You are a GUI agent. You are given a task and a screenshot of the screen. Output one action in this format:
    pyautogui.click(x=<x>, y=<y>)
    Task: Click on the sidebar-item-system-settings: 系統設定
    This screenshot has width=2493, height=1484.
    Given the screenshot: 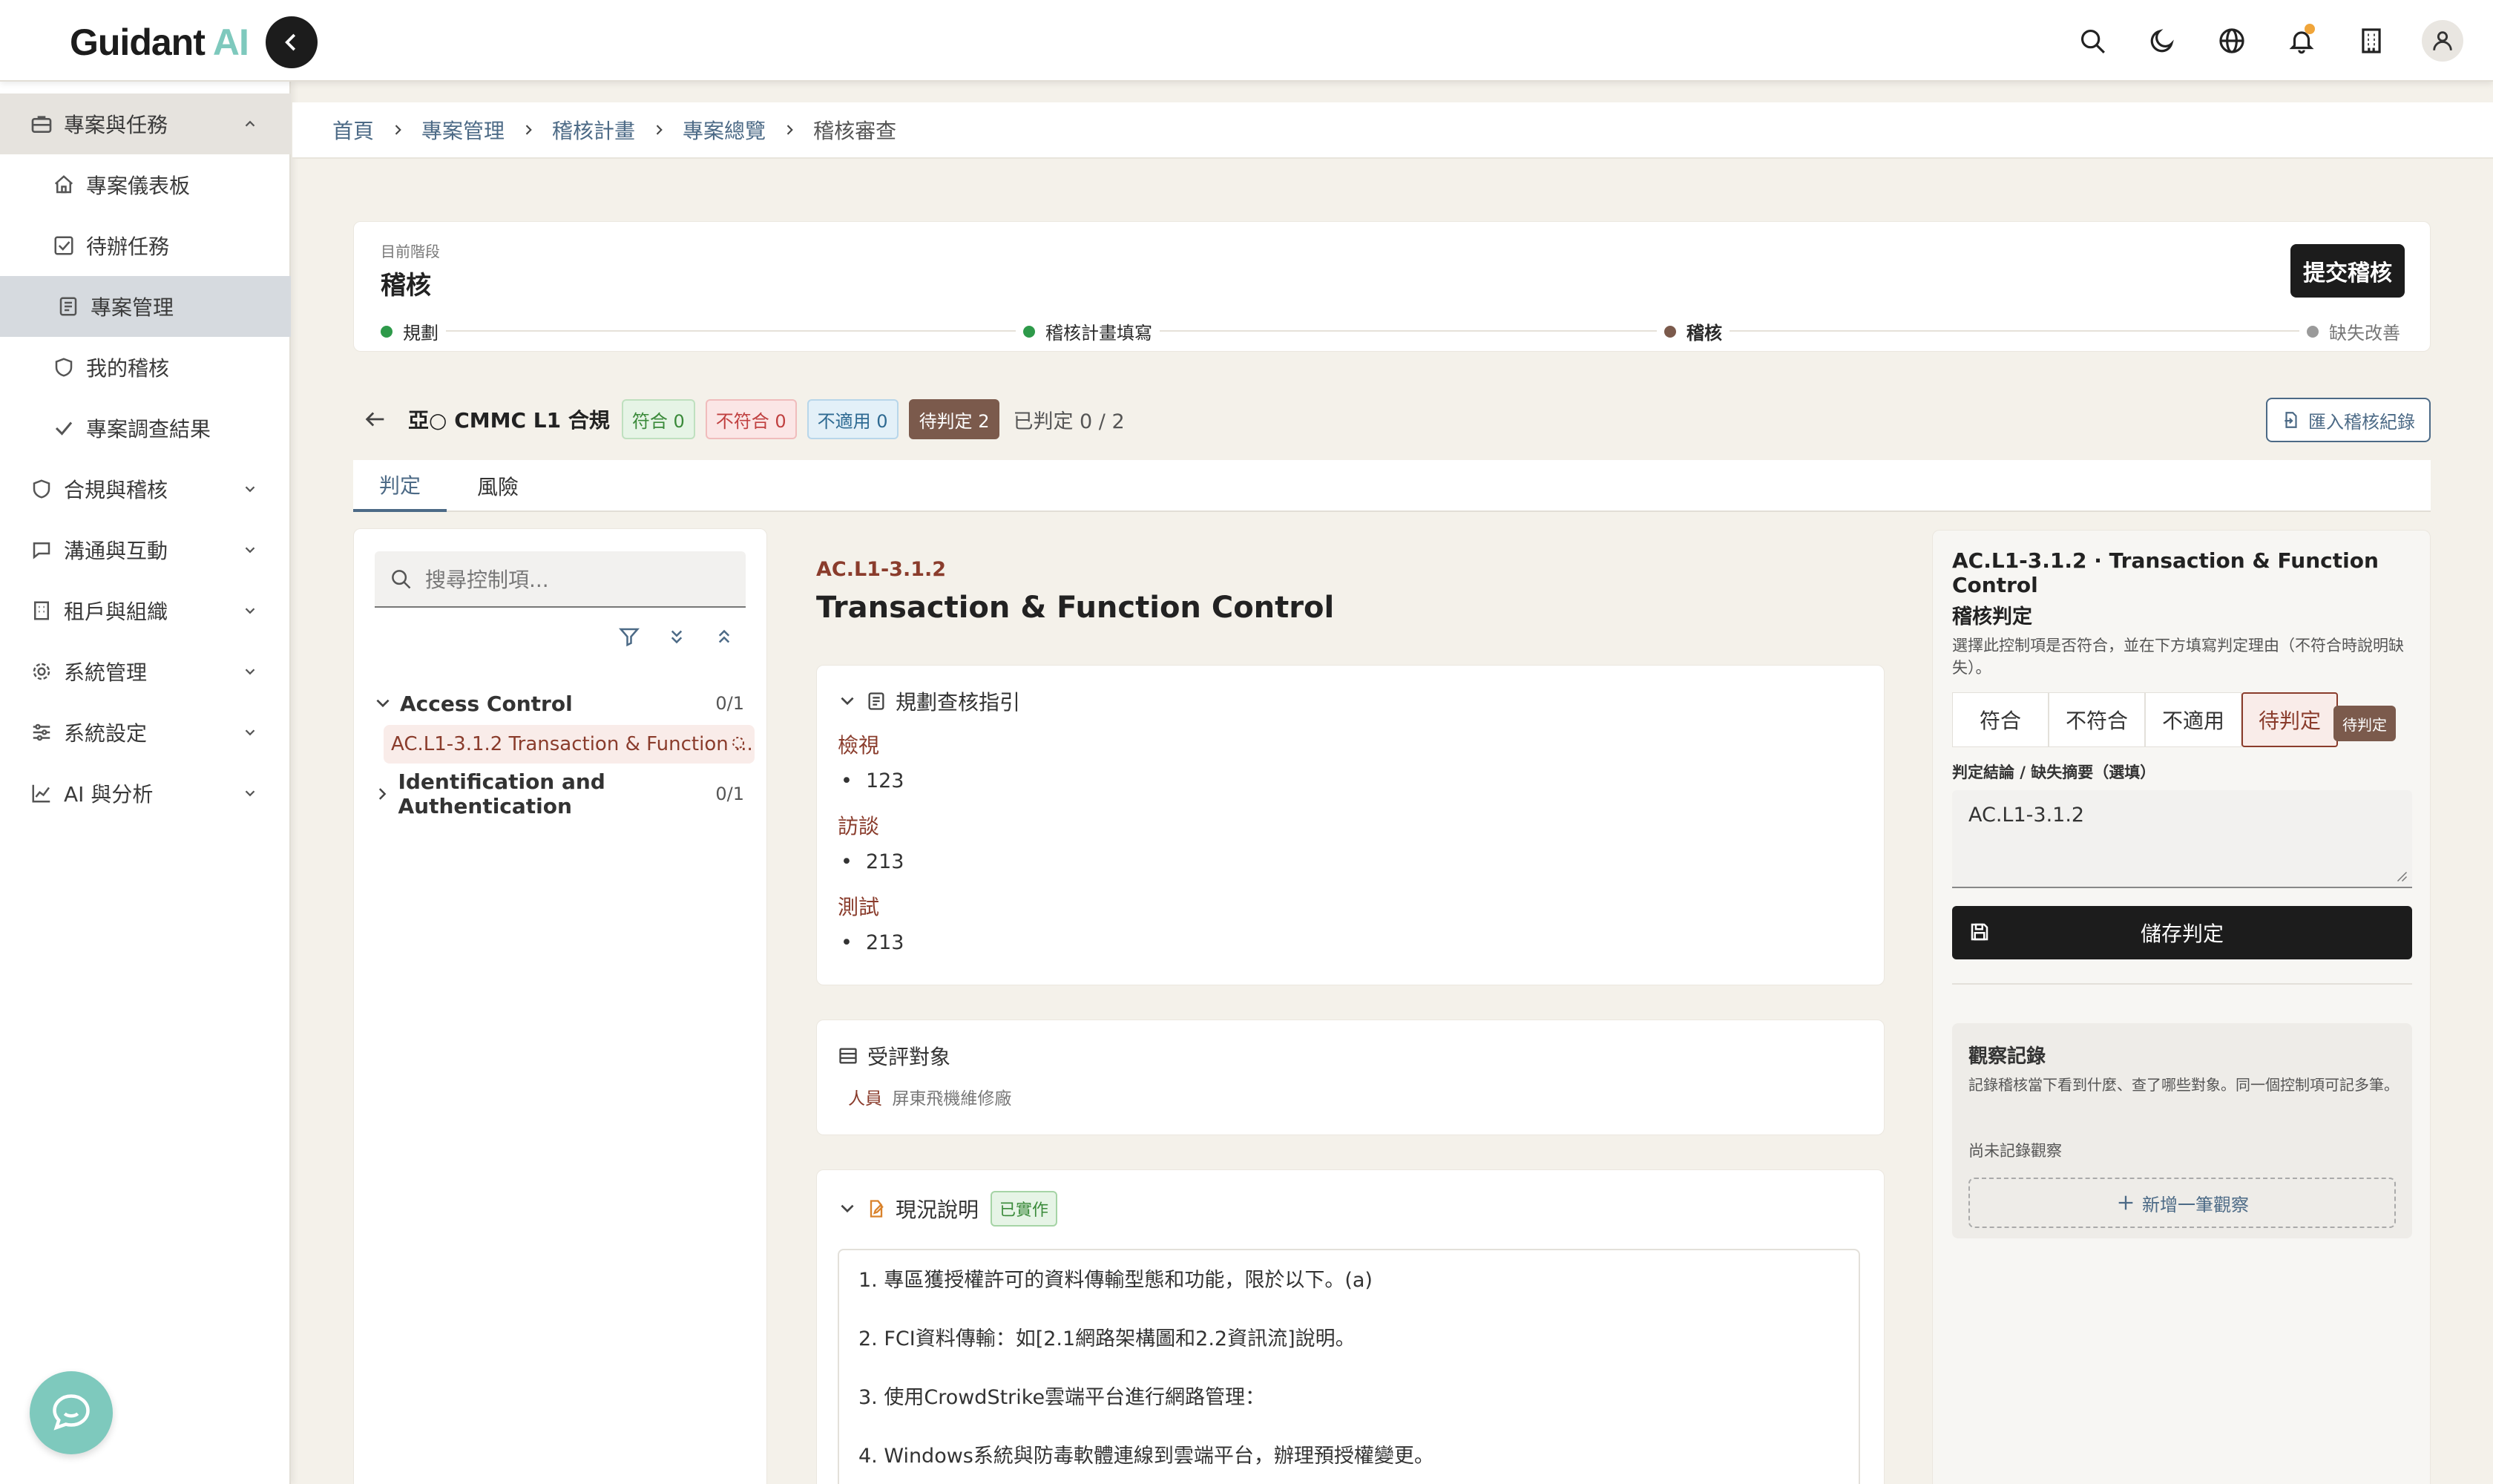 What is the action you would take?
    pyautogui.click(x=145, y=732)
    